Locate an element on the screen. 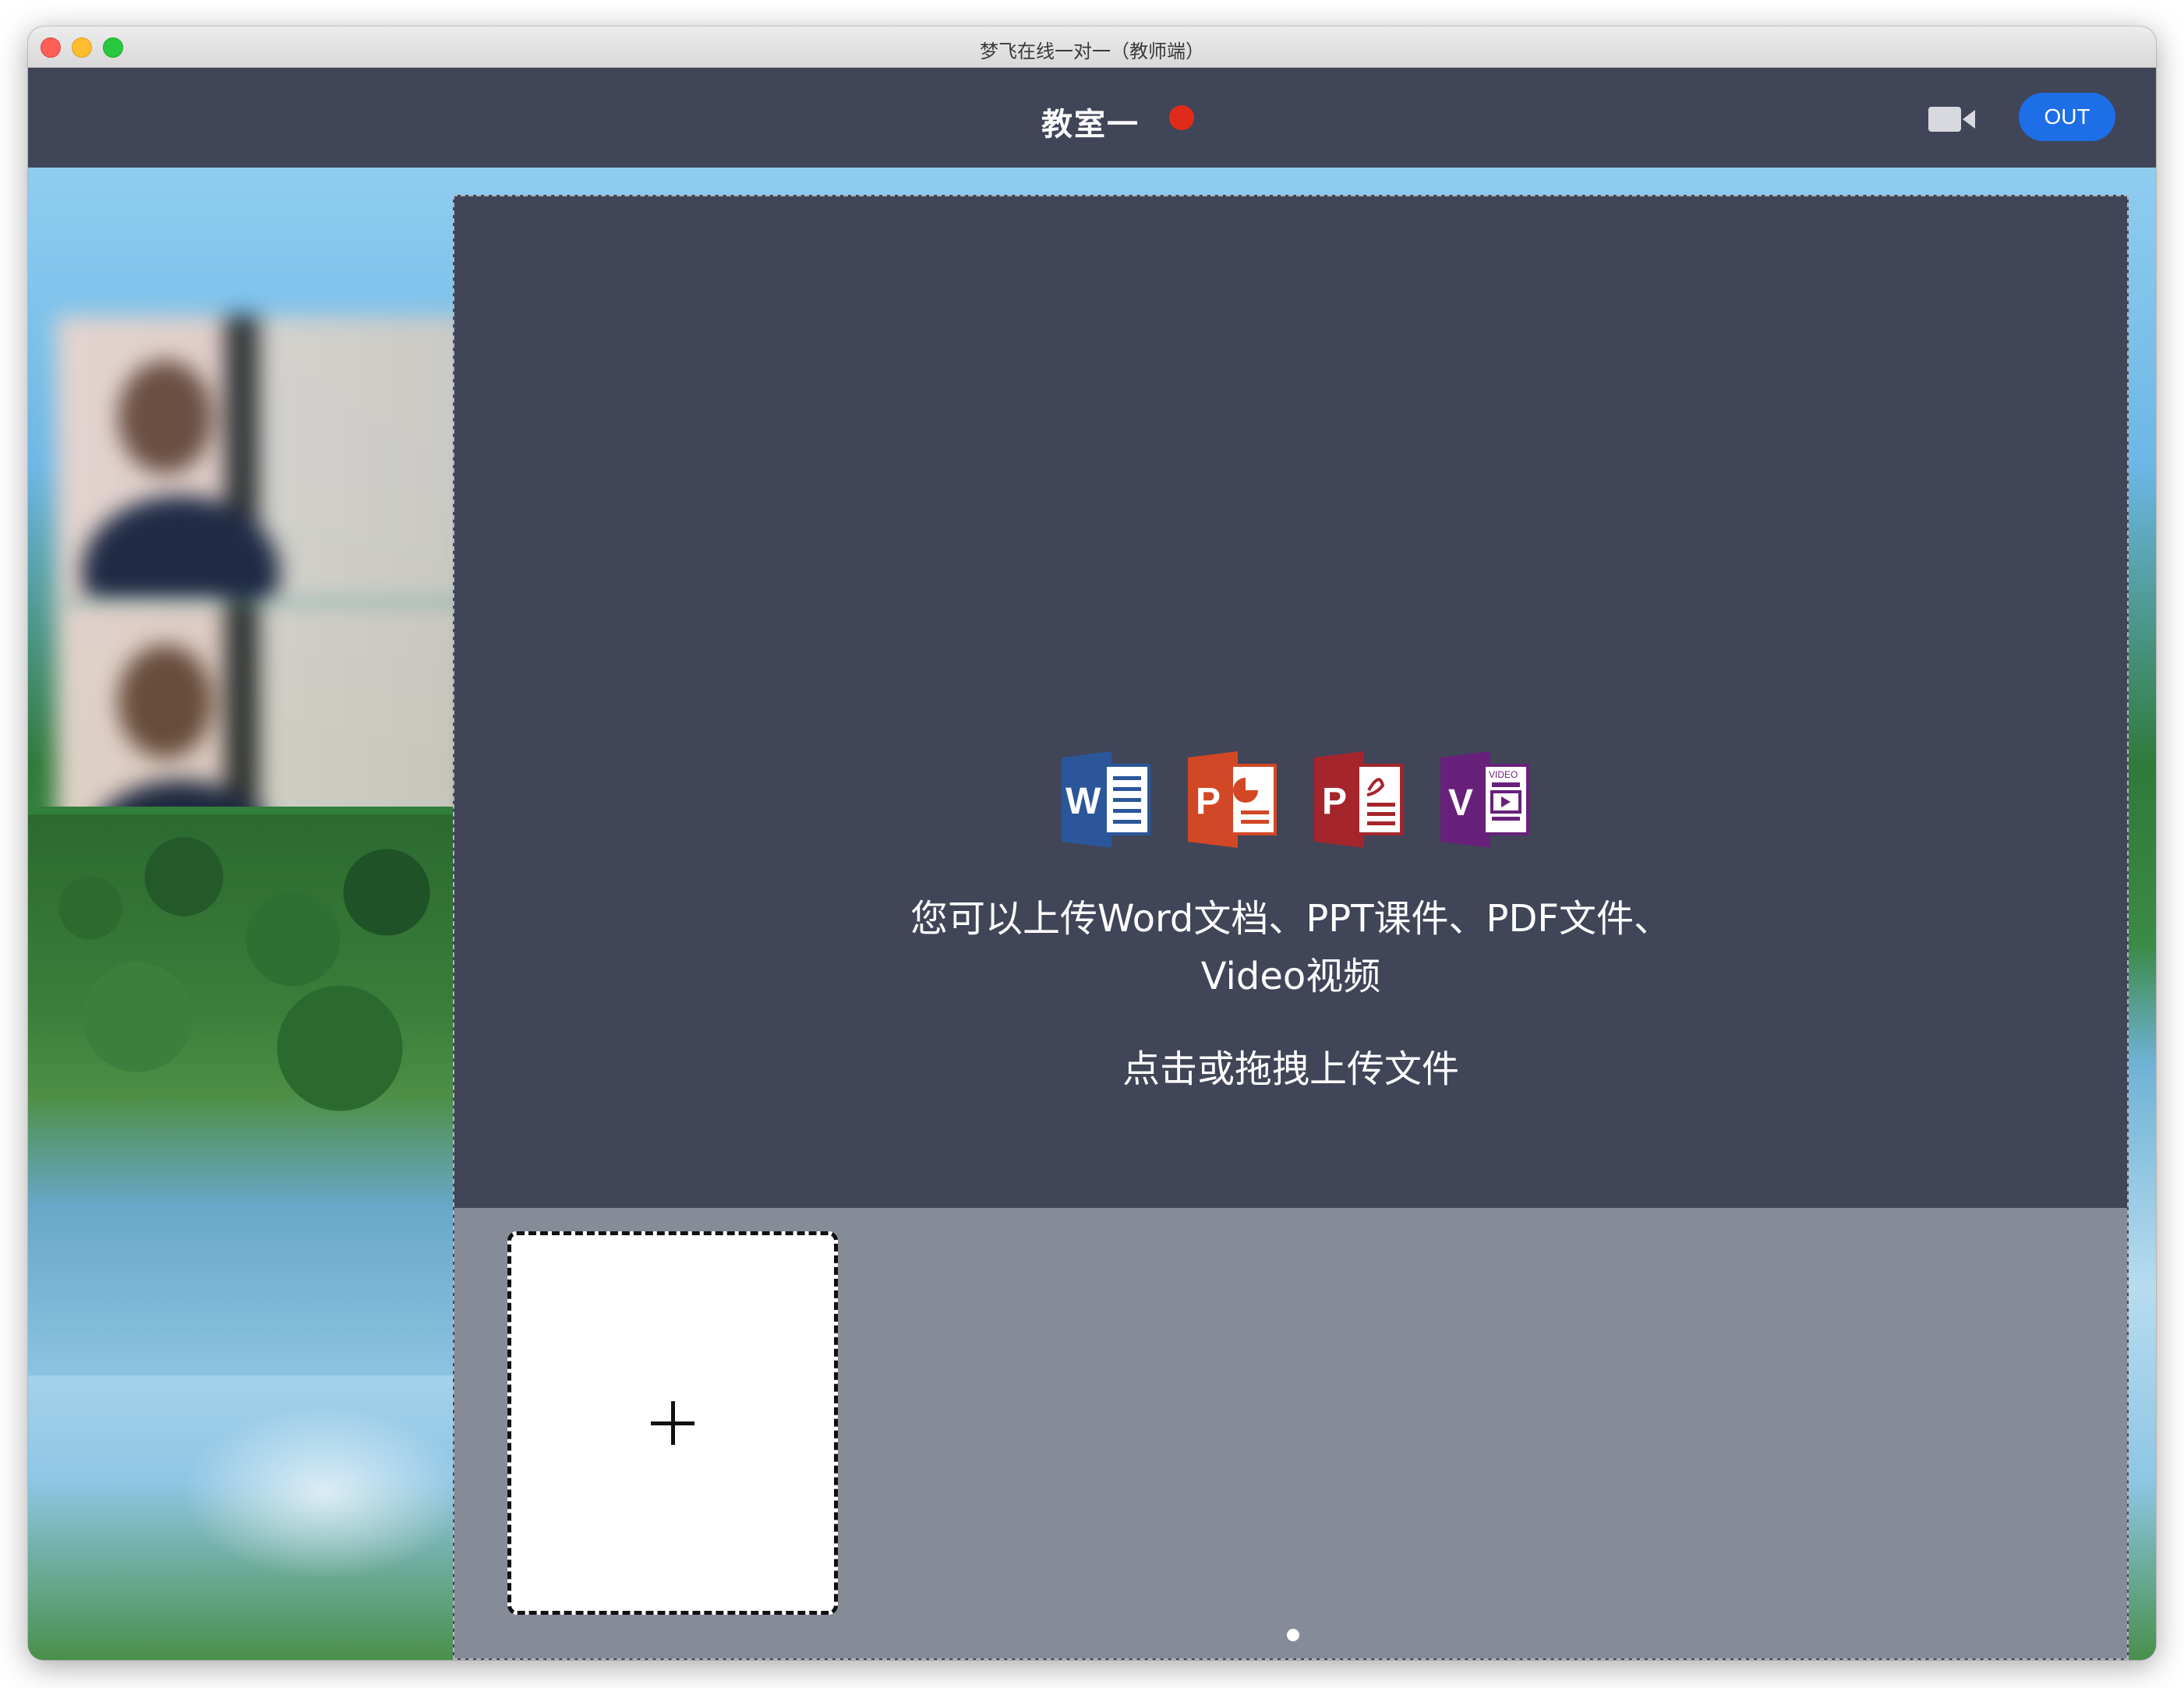  classroom-title: 教室一 is located at coordinates (1090, 125).